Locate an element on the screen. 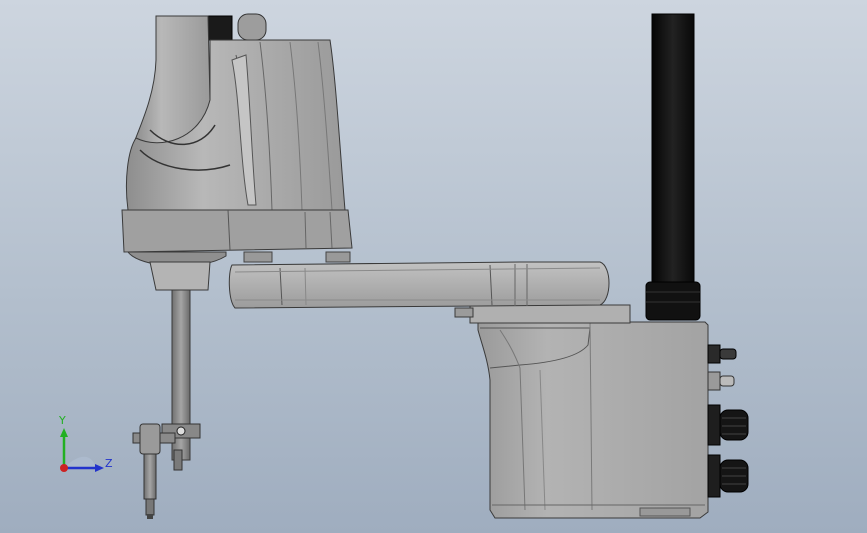  z-axis-label: Z is located at coordinates (109, 463).